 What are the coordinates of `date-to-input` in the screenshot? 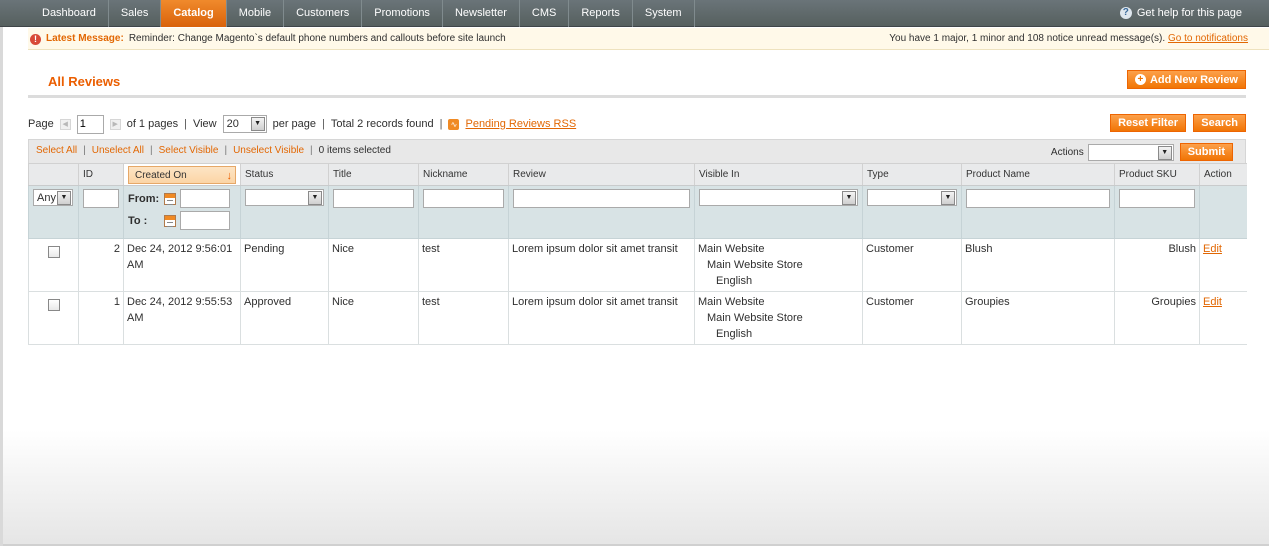 It's located at (205, 220).